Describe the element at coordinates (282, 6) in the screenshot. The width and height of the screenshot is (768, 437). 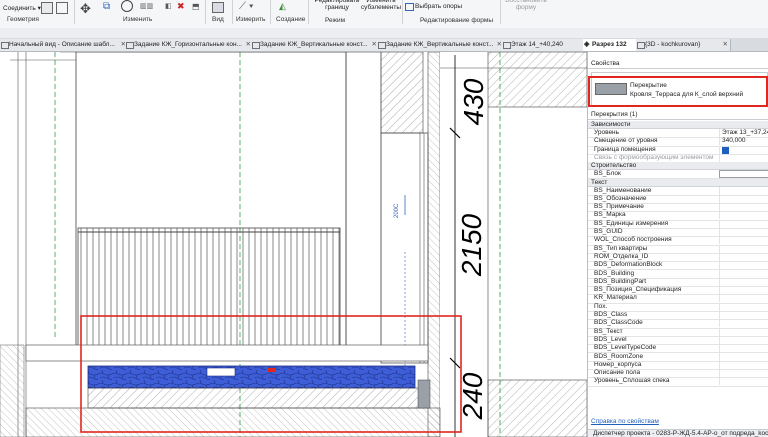
I see `create-icon: ◭` at that location.